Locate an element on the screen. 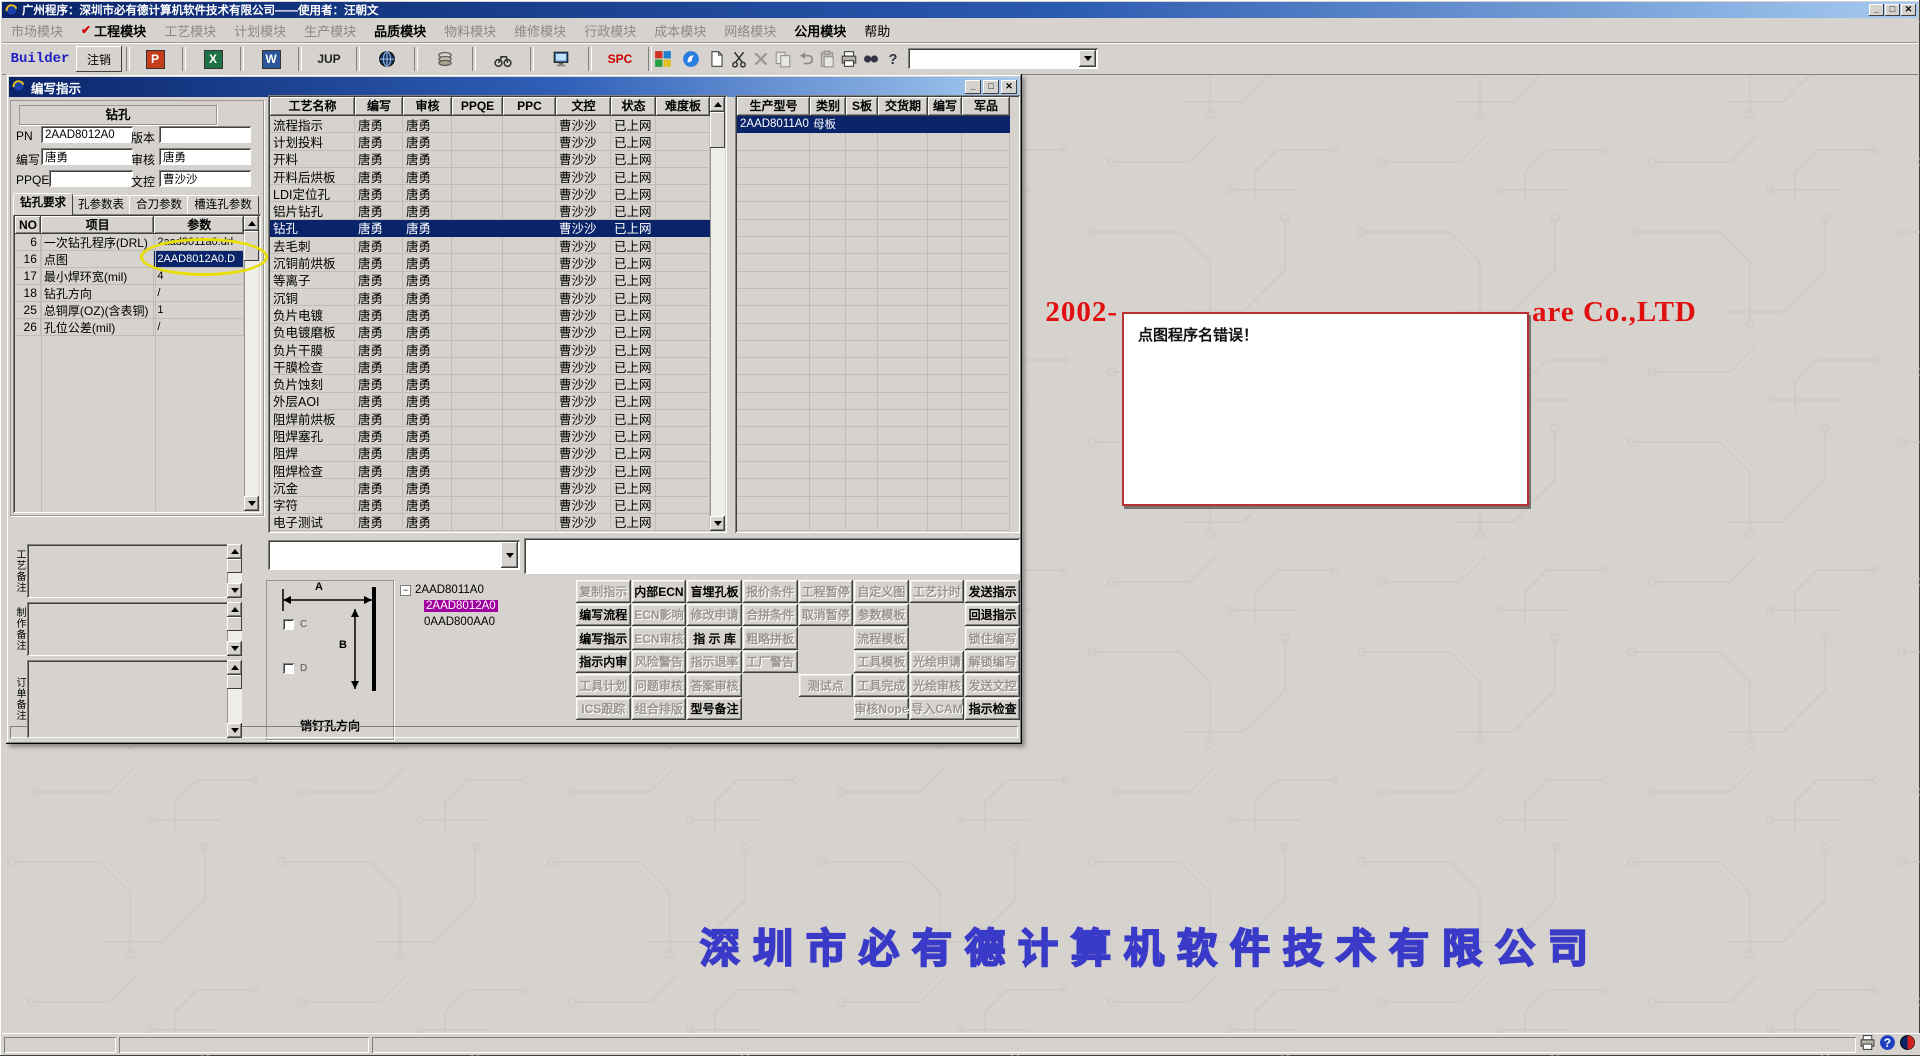  action-button: 解锁编写 is located at coordinates (992, 661).